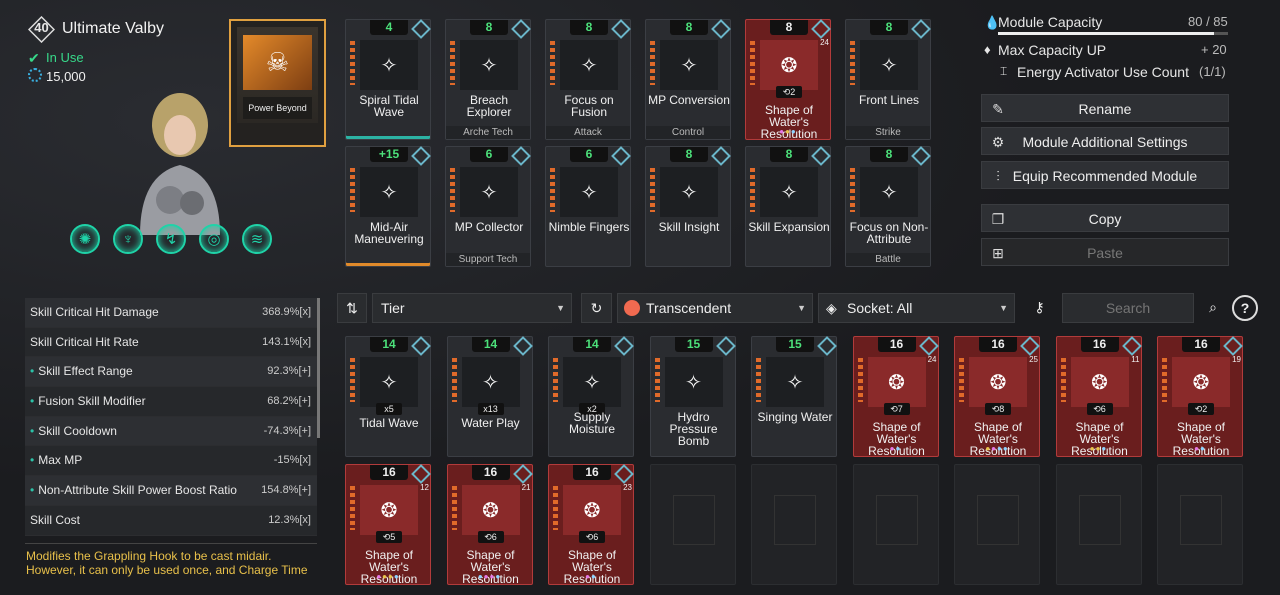 The image size is (1280, 595). Describe the element at coordinates (789, 92) in the screenshot. I see `module-count: ⟲2` at that location.